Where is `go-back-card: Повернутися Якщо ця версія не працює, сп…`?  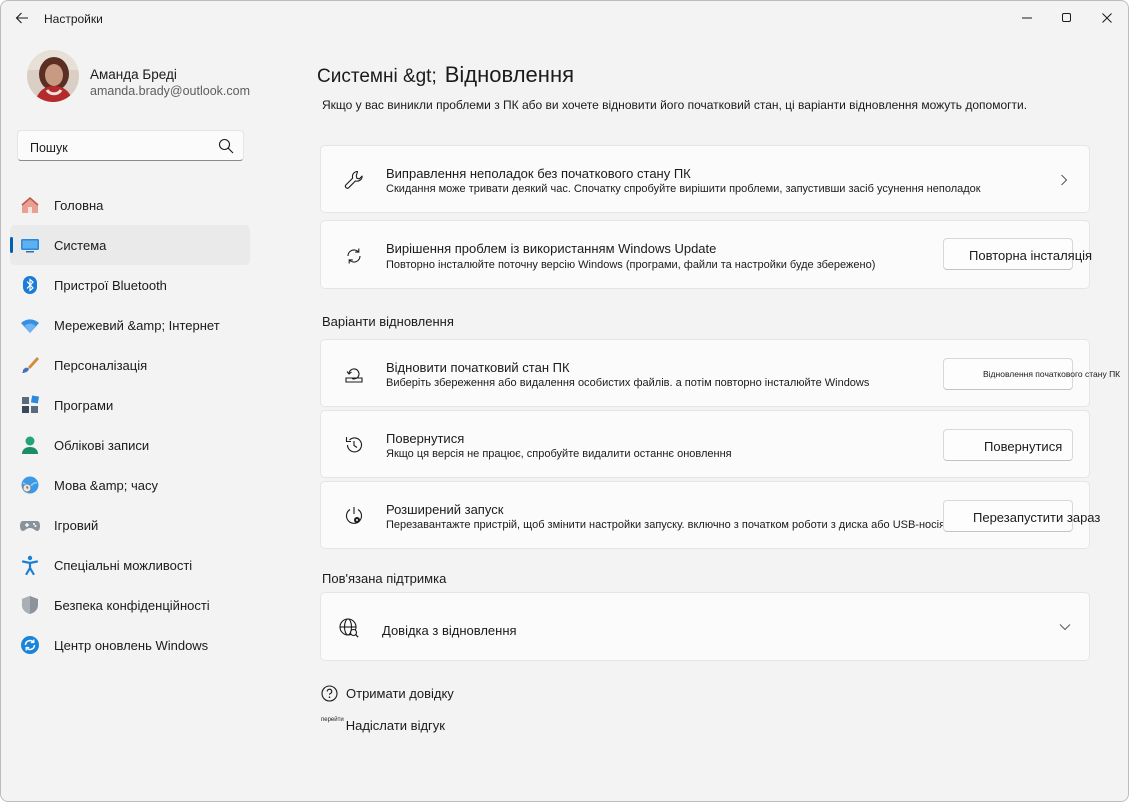
go-back-card: Повернутися Якщо ця версія не працює, сп… is located at coordinates (705, 444).